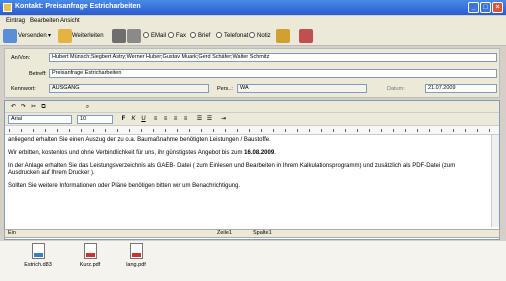 The width and height of the screenshot is (506, 281). What do you see at coordinates (283, 36) in the screenshot?
I see `folder-icon` at bounding box center [283, 36].